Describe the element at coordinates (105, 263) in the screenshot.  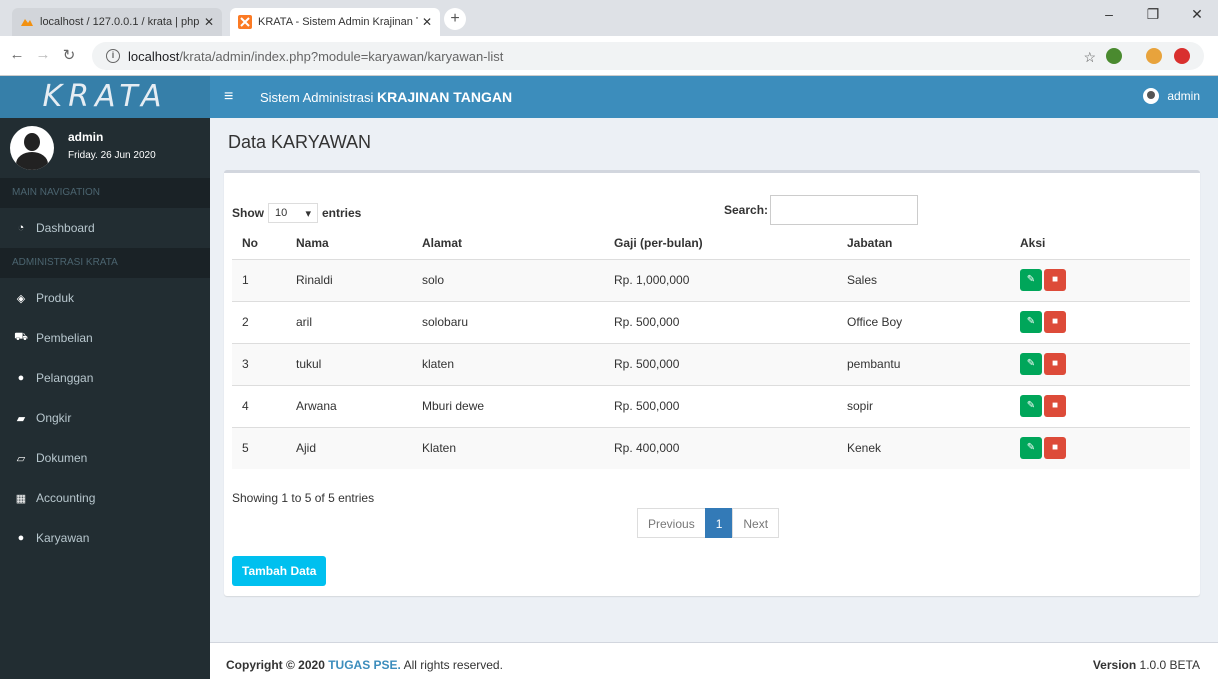
I see `admin-nav-header: ADMINISTRASI KRATA` at that location.